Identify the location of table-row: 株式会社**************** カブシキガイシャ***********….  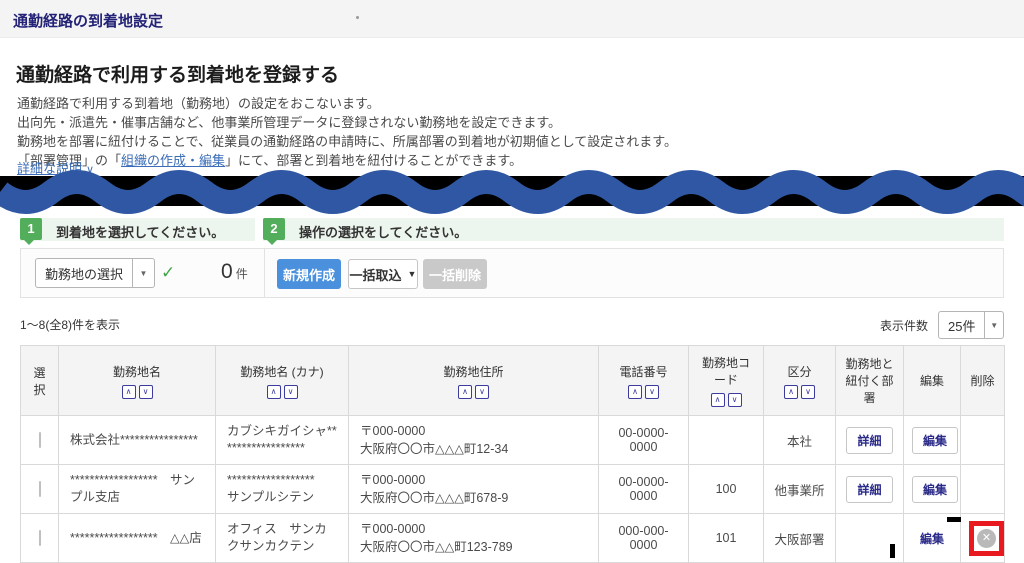
(512, 440).